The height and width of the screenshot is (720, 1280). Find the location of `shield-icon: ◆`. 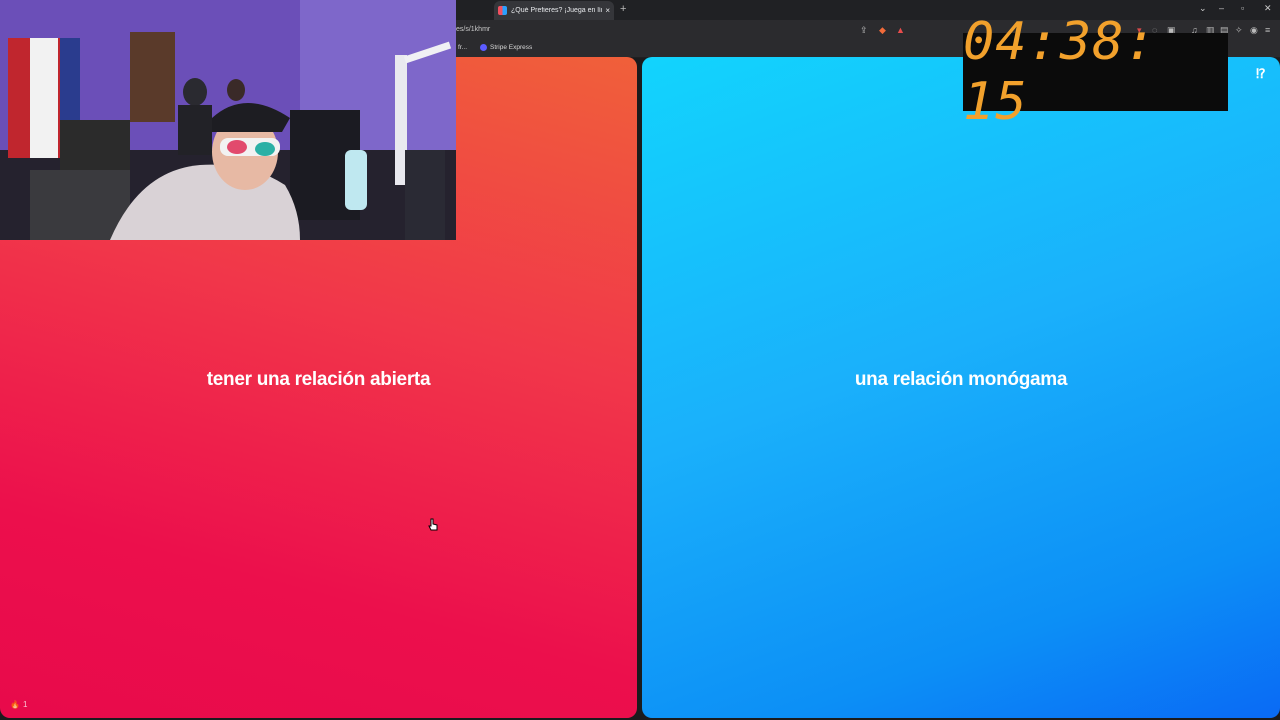

shield-icon: ◆ is located at coordinates (882, 30).